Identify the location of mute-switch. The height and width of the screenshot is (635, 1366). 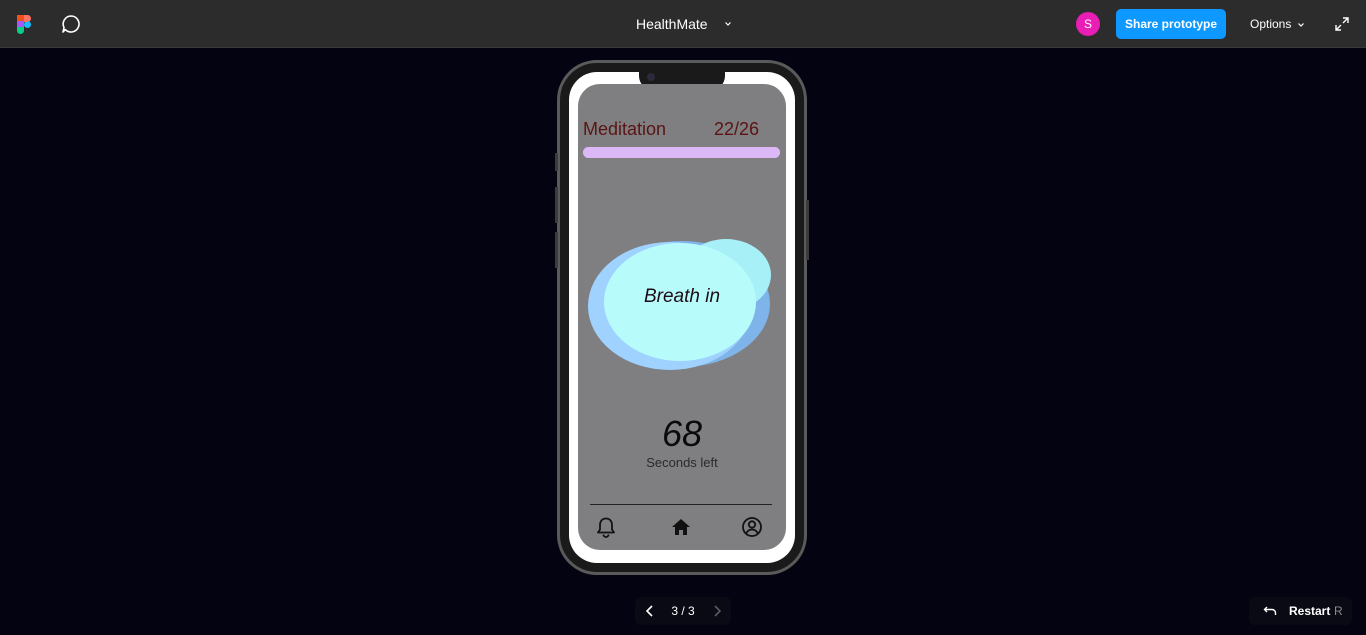
(556, 162).